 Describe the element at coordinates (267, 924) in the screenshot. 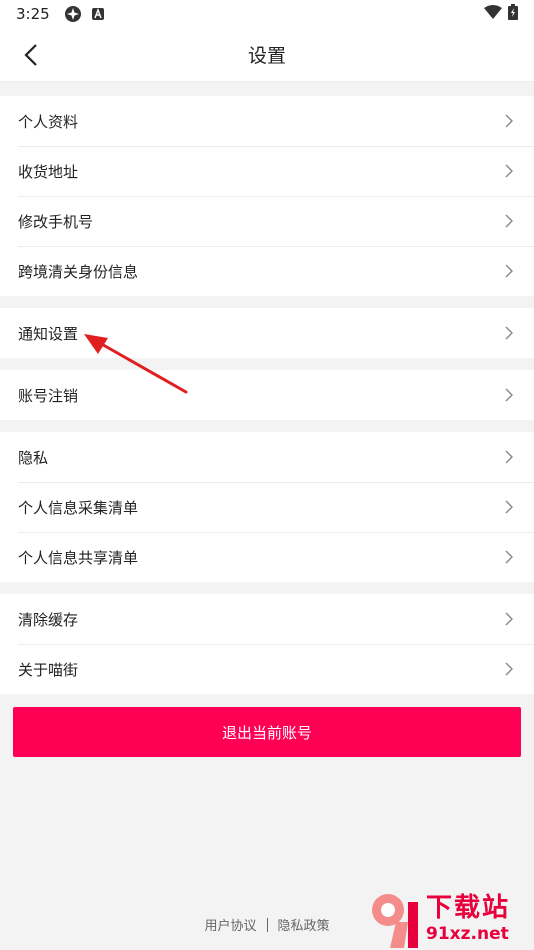

I see `footer-divider` at that location.